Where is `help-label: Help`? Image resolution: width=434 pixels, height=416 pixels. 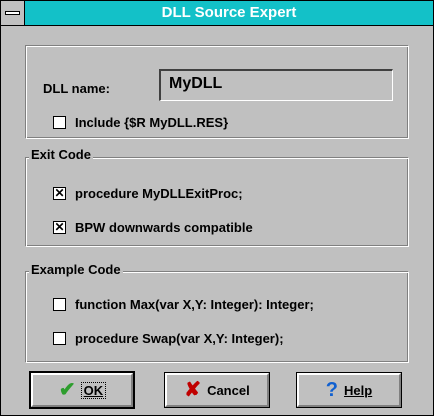
help-label: Help is located at coordinates (358, 390).